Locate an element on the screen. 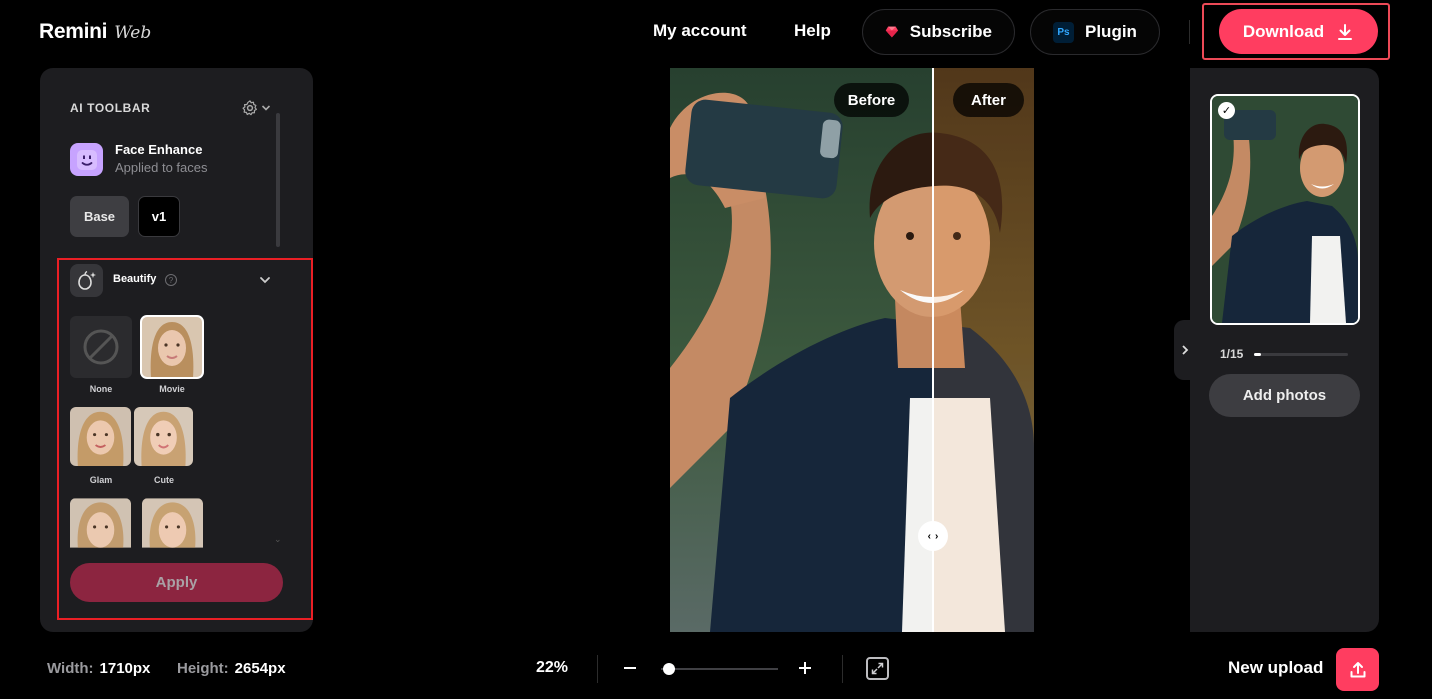  none-icon is located at coordinates (101, 347).